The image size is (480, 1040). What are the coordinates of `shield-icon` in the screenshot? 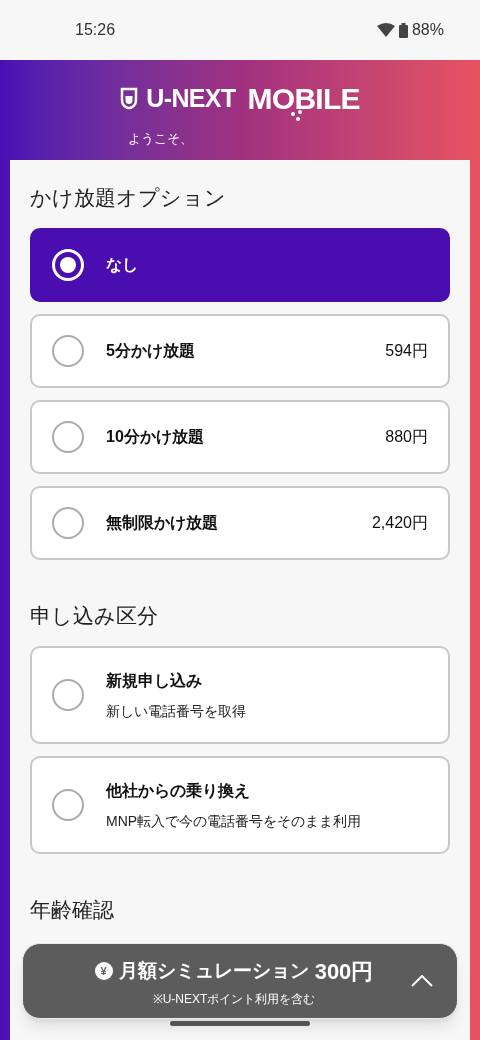 It's located at (129, 98).